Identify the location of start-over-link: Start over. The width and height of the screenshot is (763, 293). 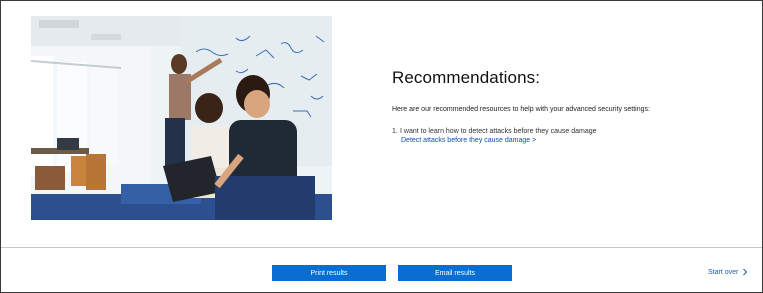
(728, 272).